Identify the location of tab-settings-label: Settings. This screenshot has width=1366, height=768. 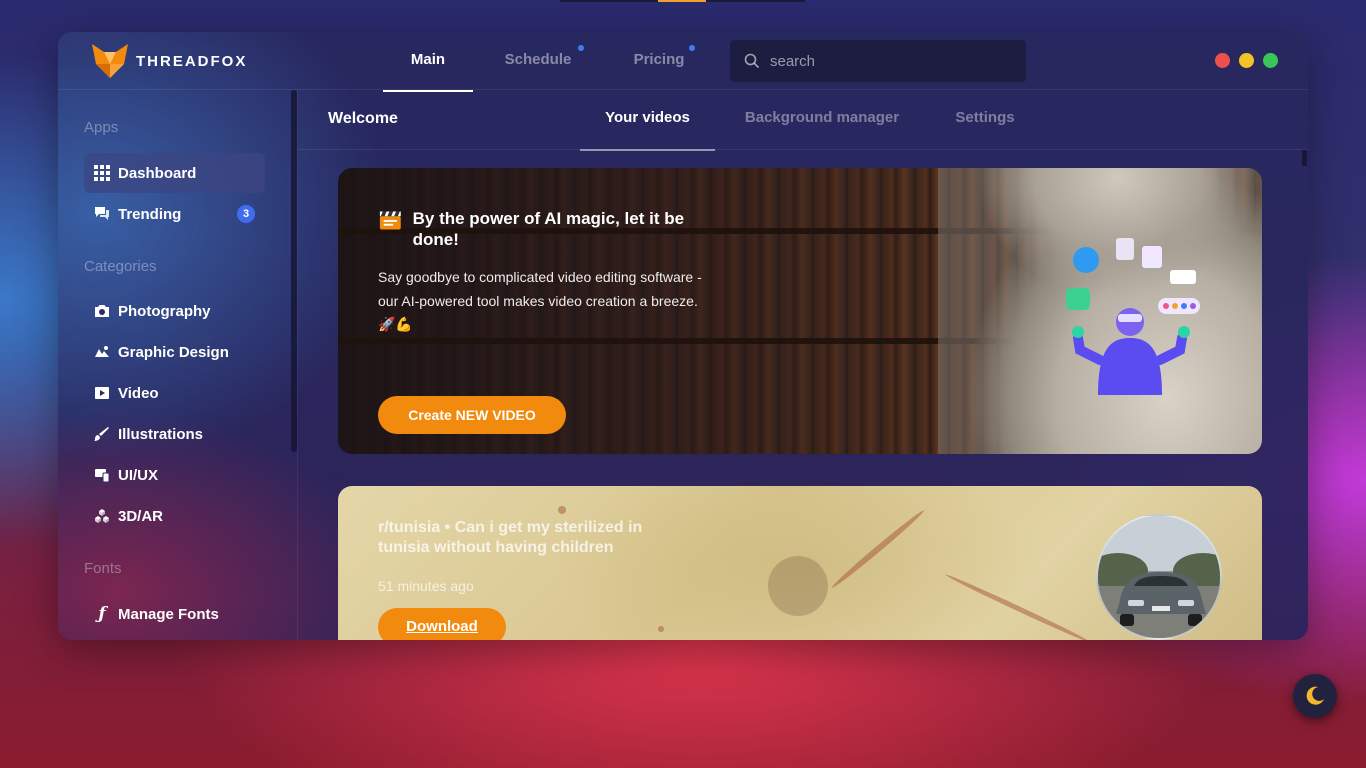
(985, 117).